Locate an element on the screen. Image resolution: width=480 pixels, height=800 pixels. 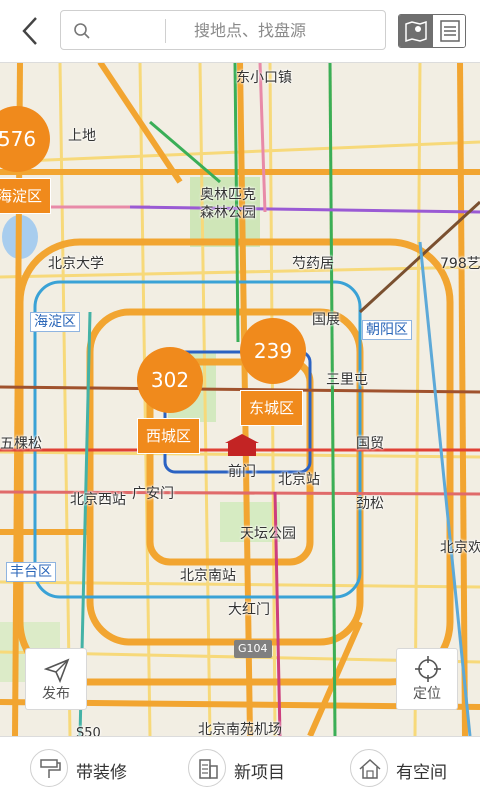
map-label-guomao: 国贸 is located at coordinates (370, 444).